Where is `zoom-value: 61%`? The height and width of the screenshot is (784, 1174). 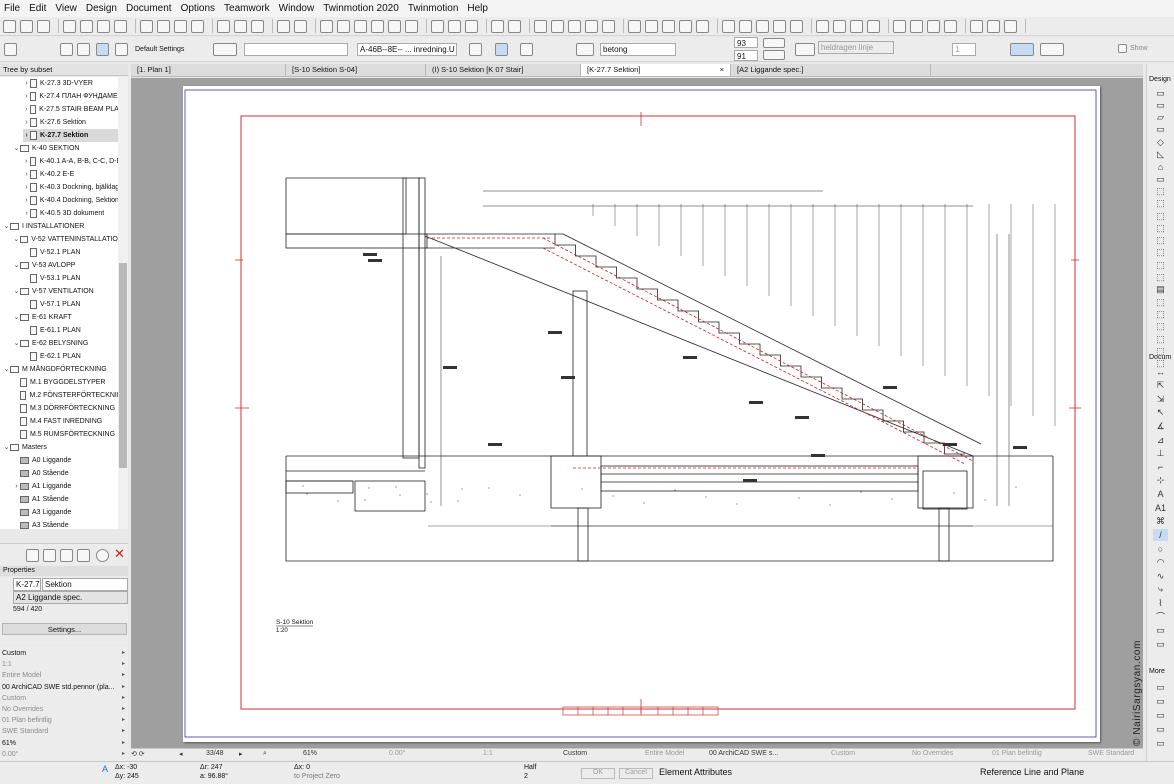
zoom-value: 61% is located at coordinates (310, 753).